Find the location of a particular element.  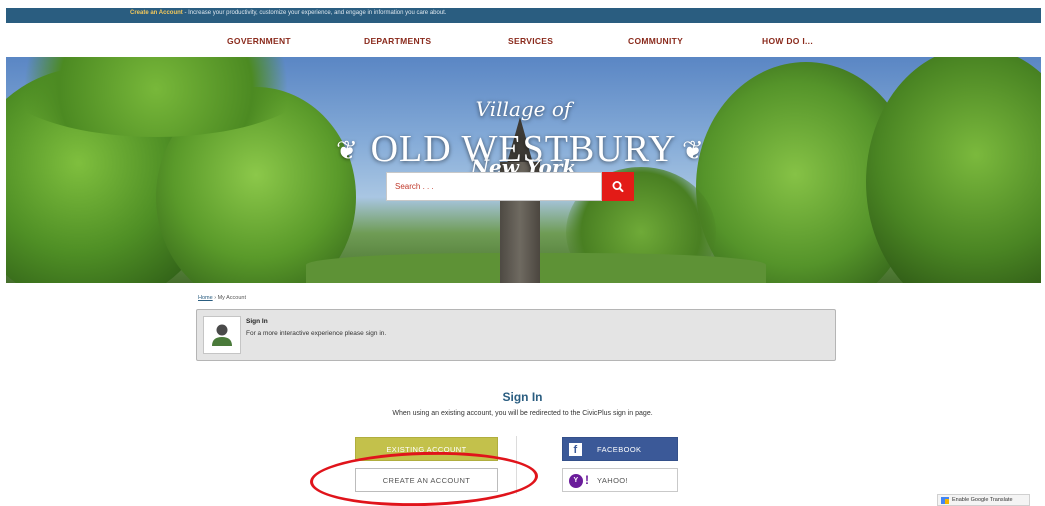

avatar-silhouette is located at coordinates (222, 335).